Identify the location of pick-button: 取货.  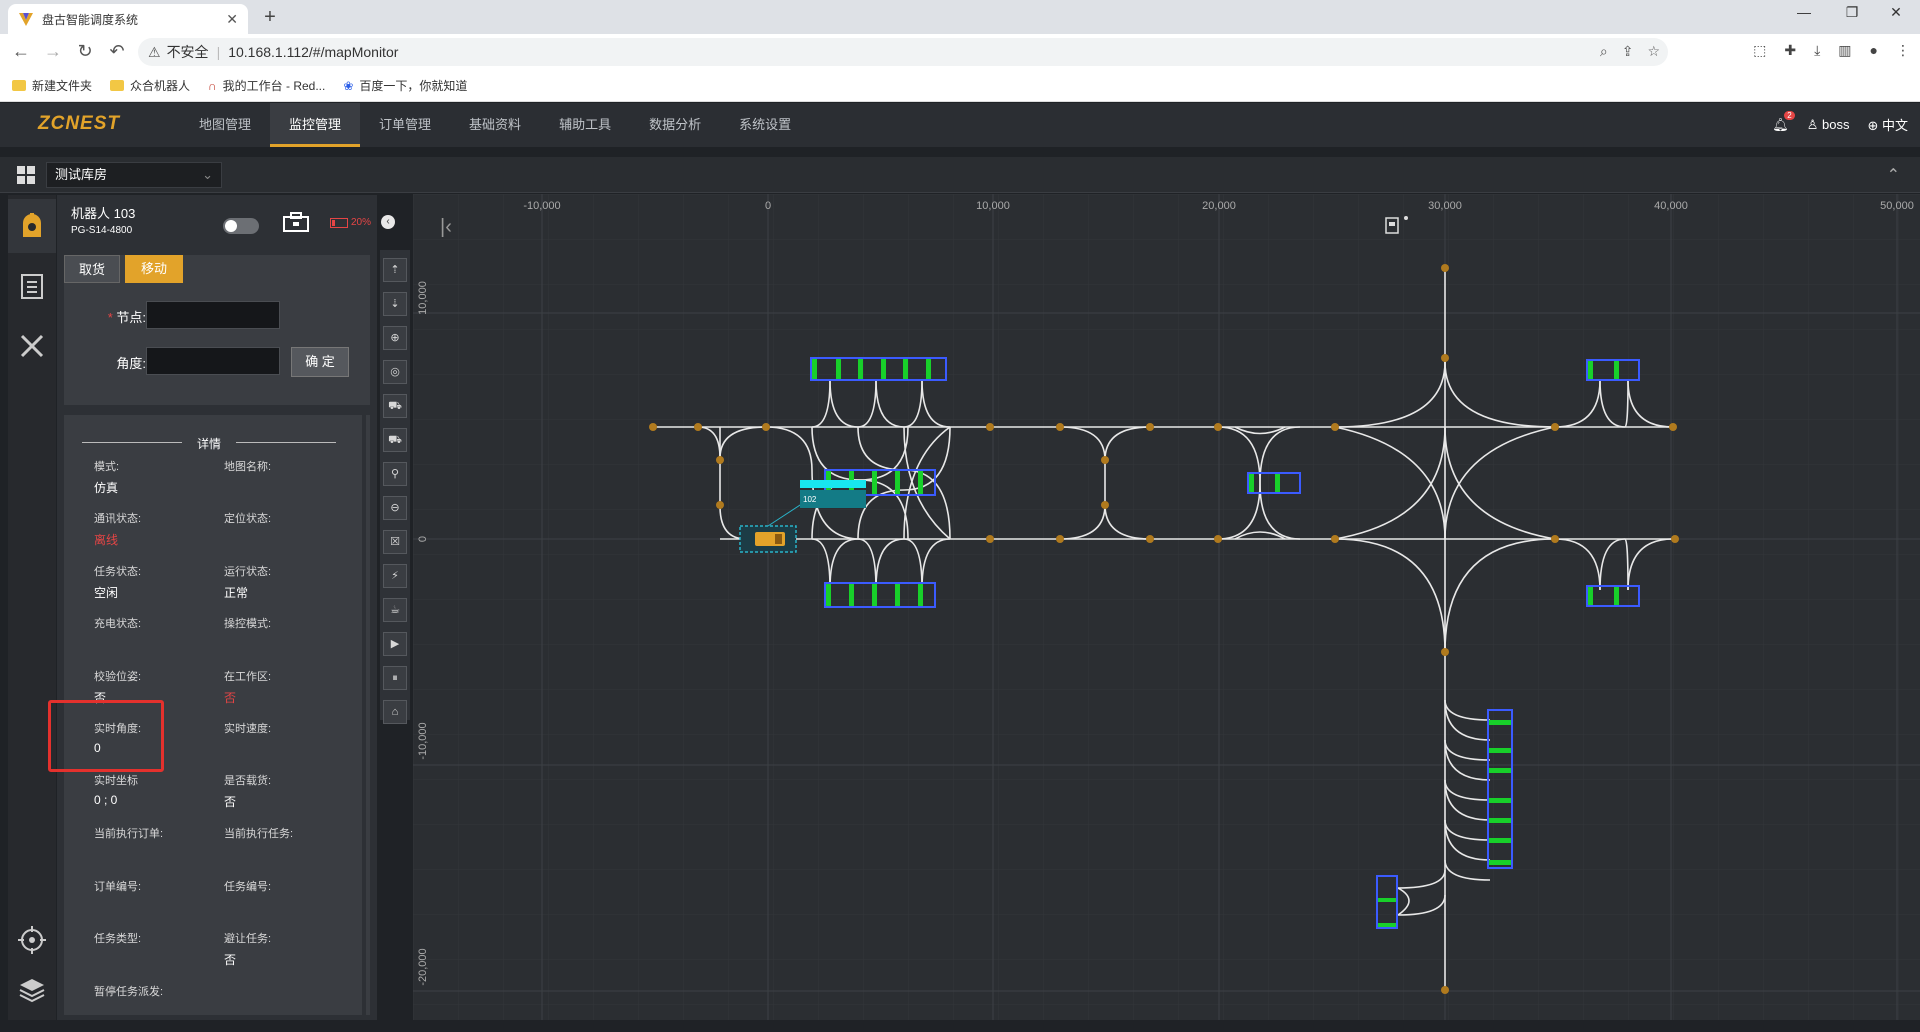
(92, 269).